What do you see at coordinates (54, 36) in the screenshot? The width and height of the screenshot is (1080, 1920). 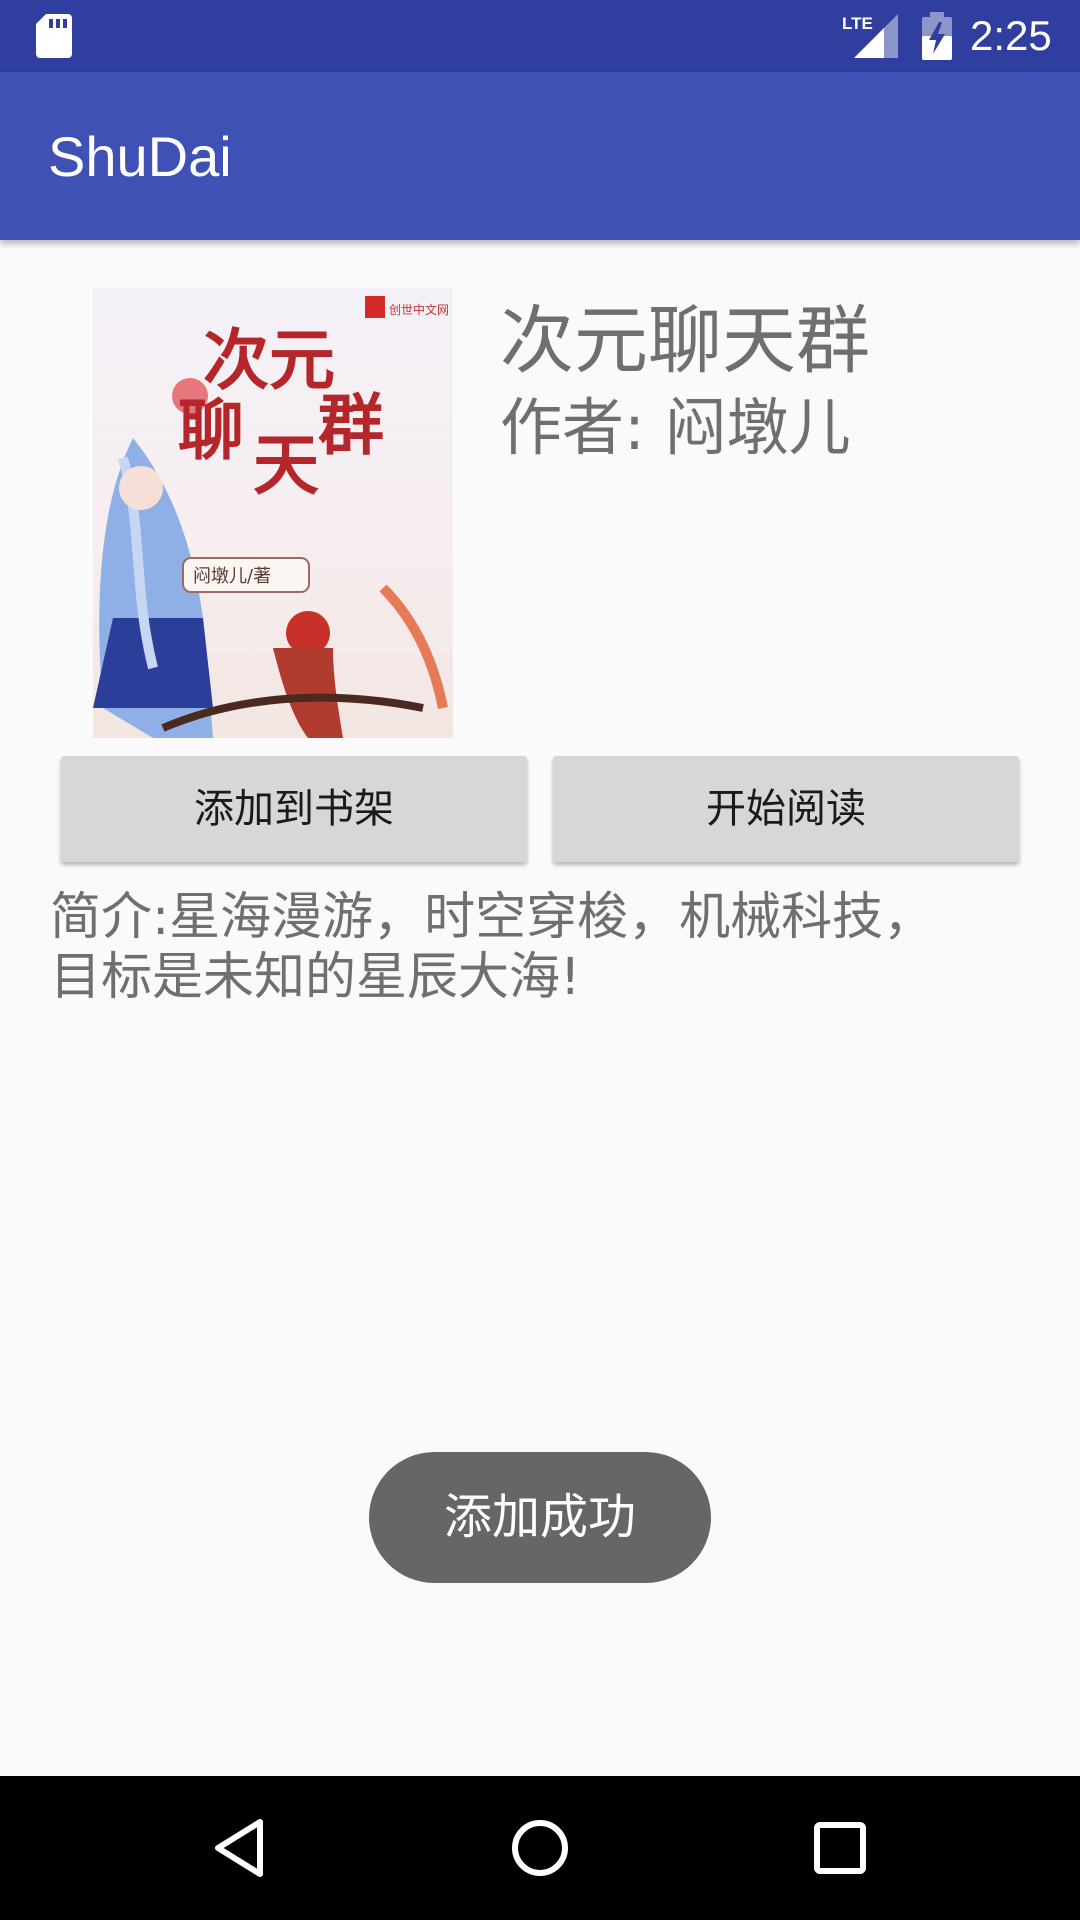 I see `sd-card-icon` at bounding box center [54, 36].